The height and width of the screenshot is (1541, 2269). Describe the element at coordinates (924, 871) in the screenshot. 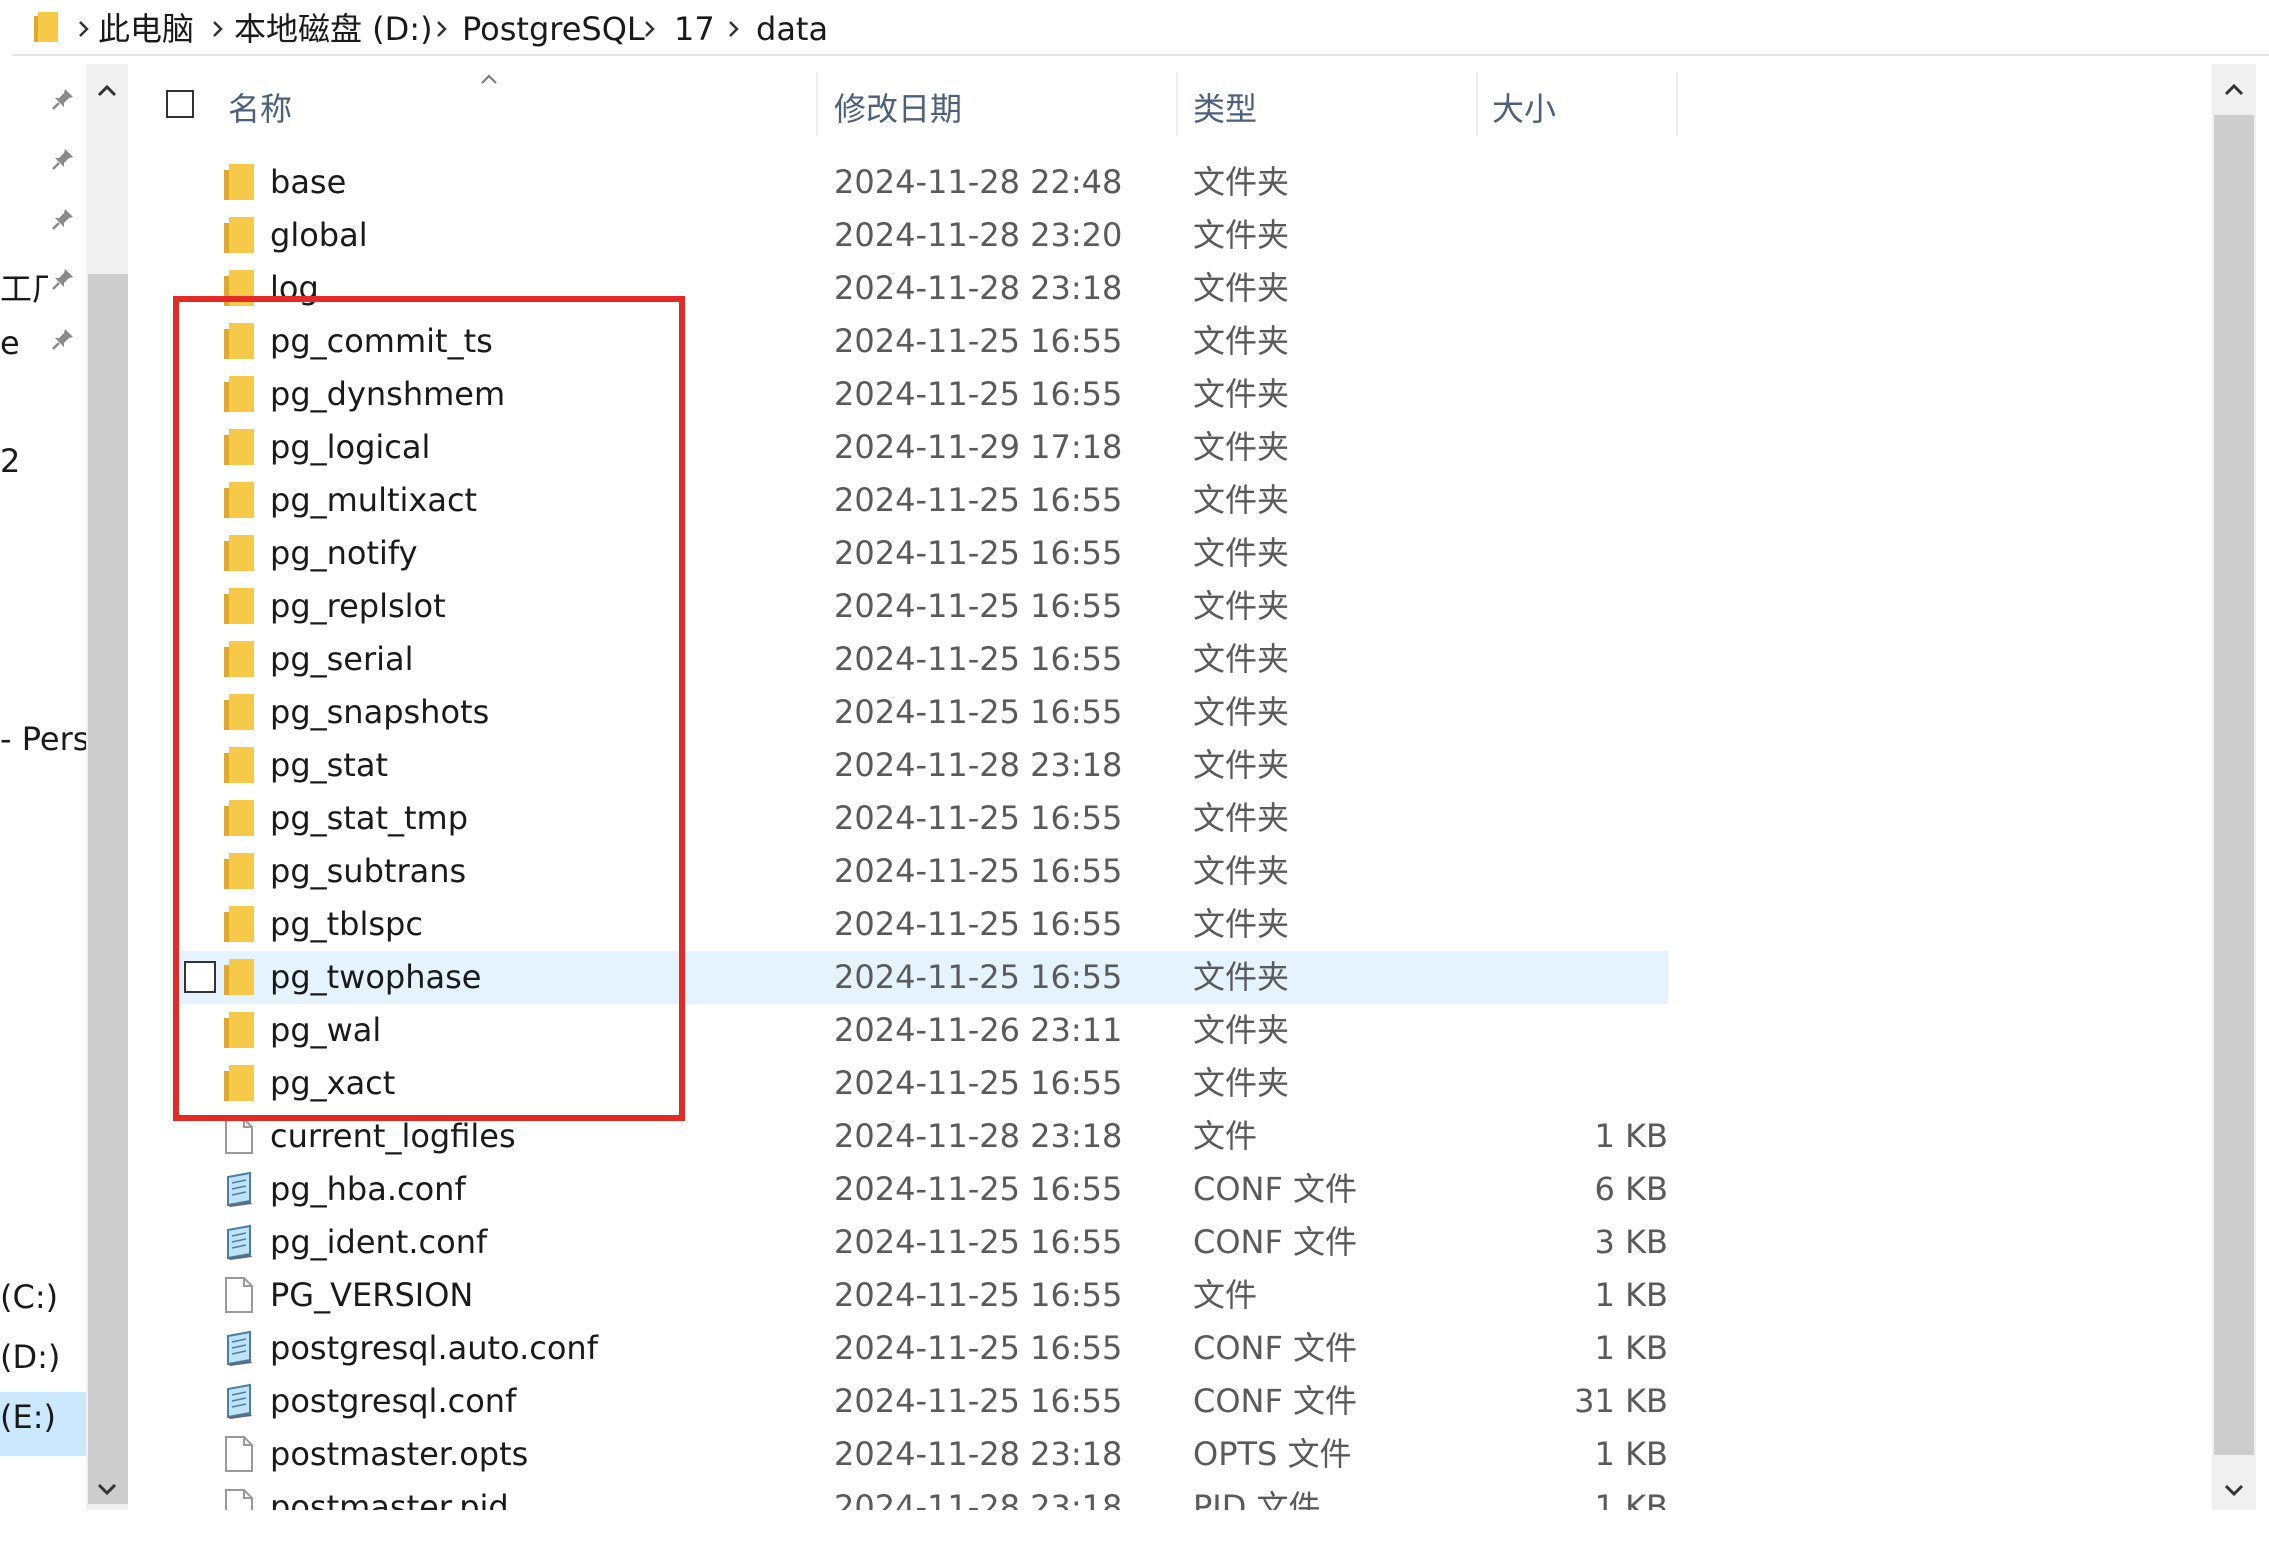

I see `file-row: pg_subtrans 2024-11-25 16:55 文件夹` at that location.